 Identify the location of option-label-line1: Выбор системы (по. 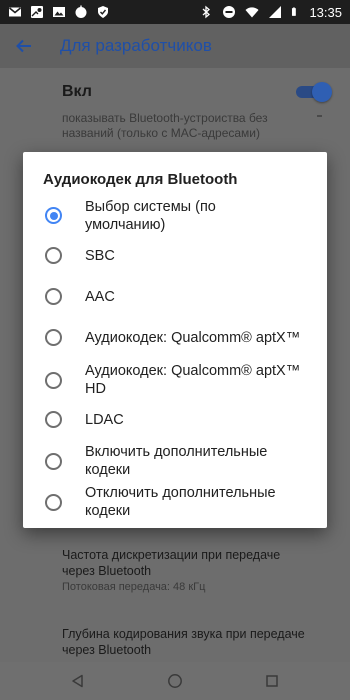
(150, 207).